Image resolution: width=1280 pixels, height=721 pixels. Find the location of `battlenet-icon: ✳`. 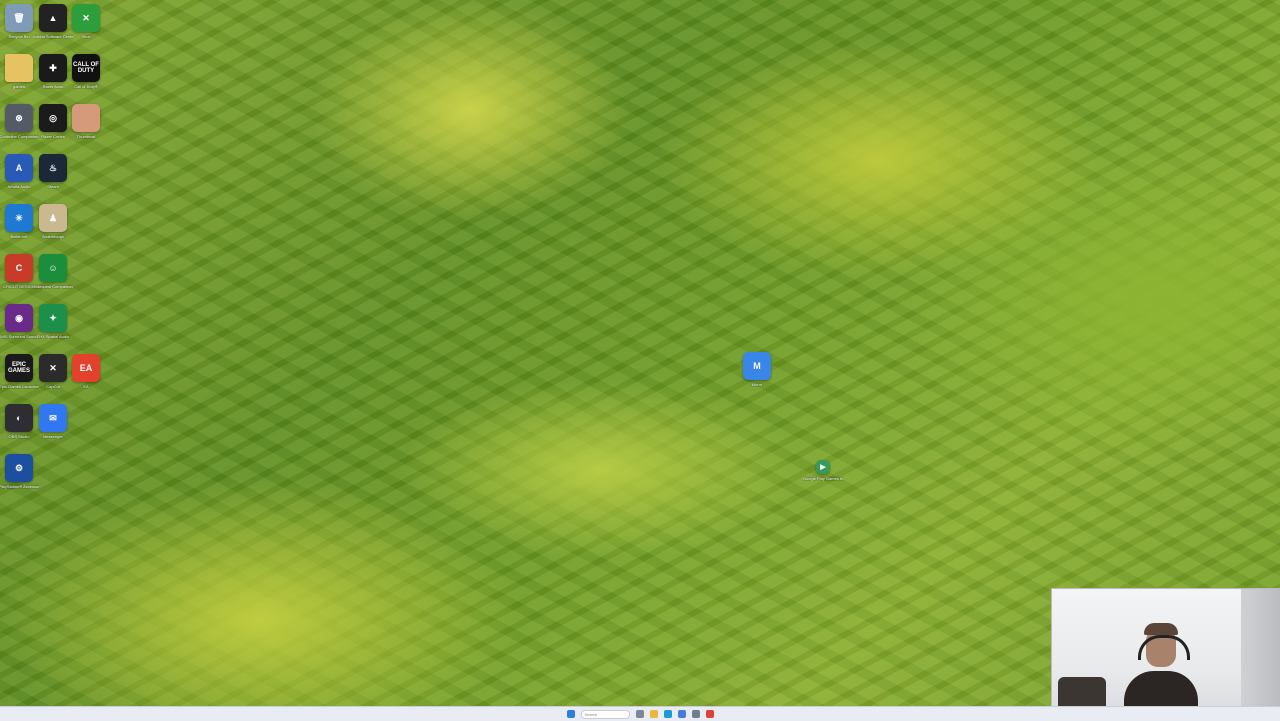

battlenet-icon: ✳ is located at coordinates (19, 218).